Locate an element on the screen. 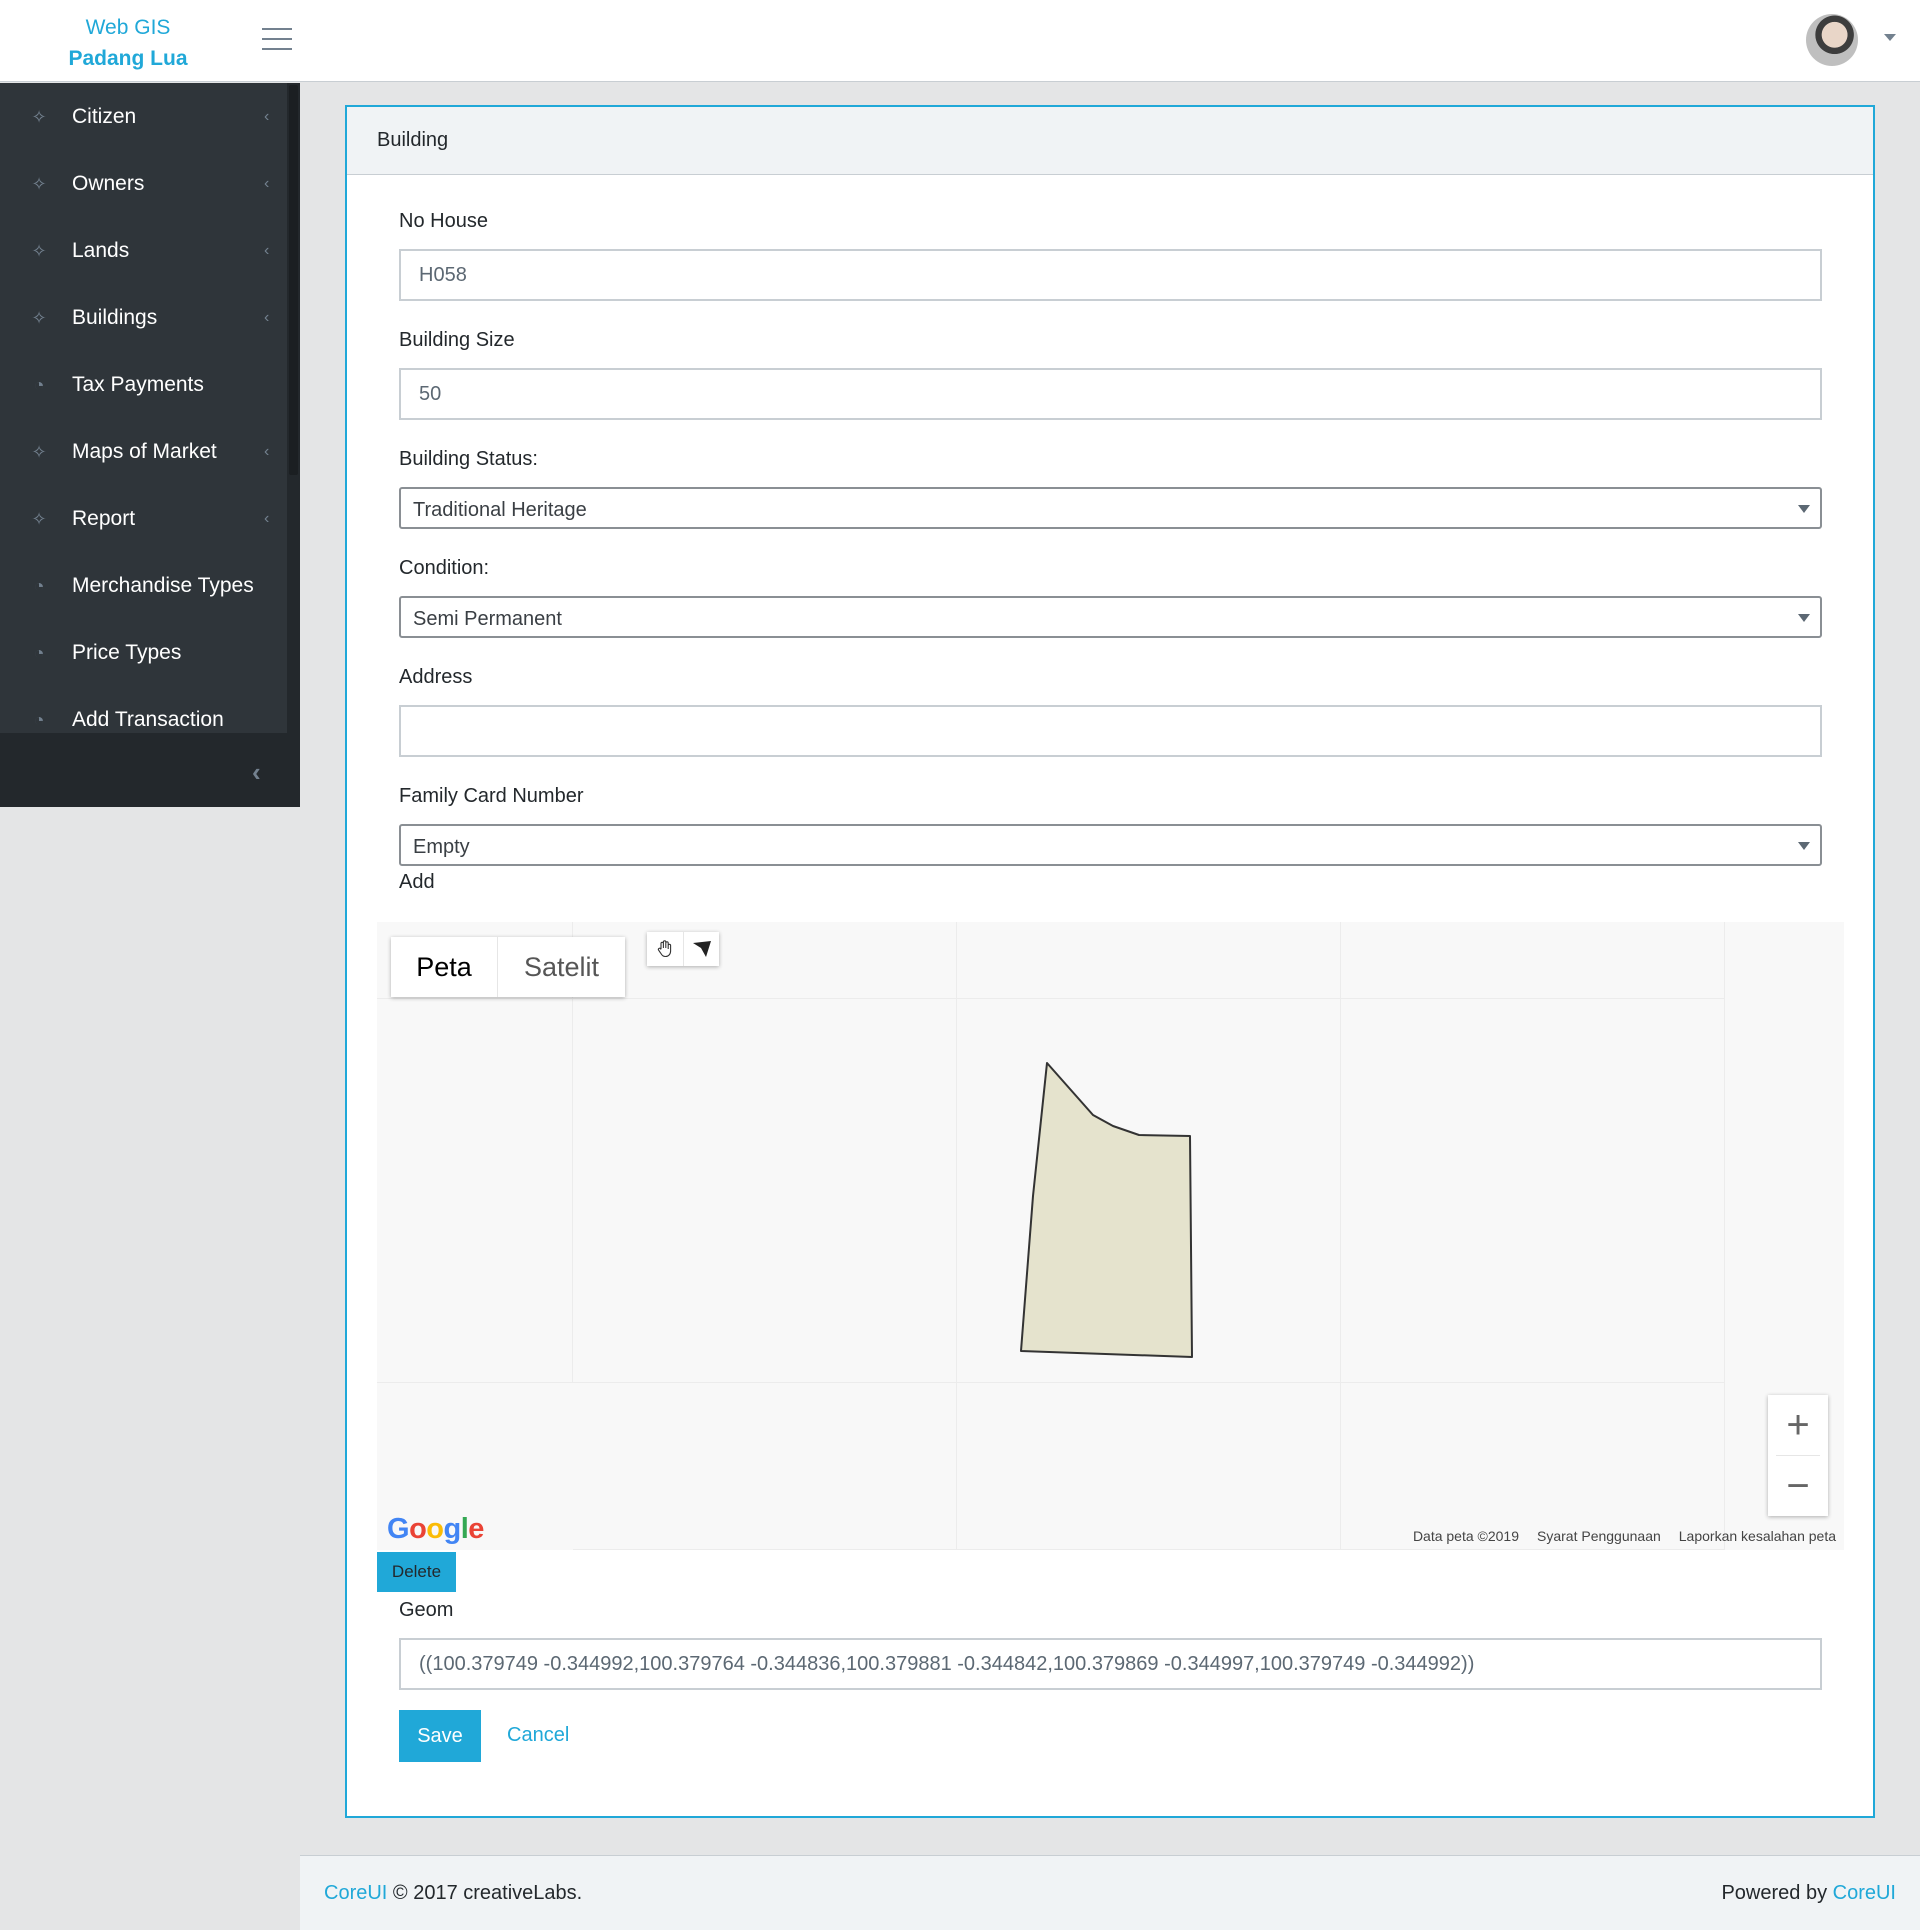 Image resolution: width=1920 pixels, height=1930 pixels. map-terms-link: Syarat Penggunaan is located at coordinates (1599, 1536).